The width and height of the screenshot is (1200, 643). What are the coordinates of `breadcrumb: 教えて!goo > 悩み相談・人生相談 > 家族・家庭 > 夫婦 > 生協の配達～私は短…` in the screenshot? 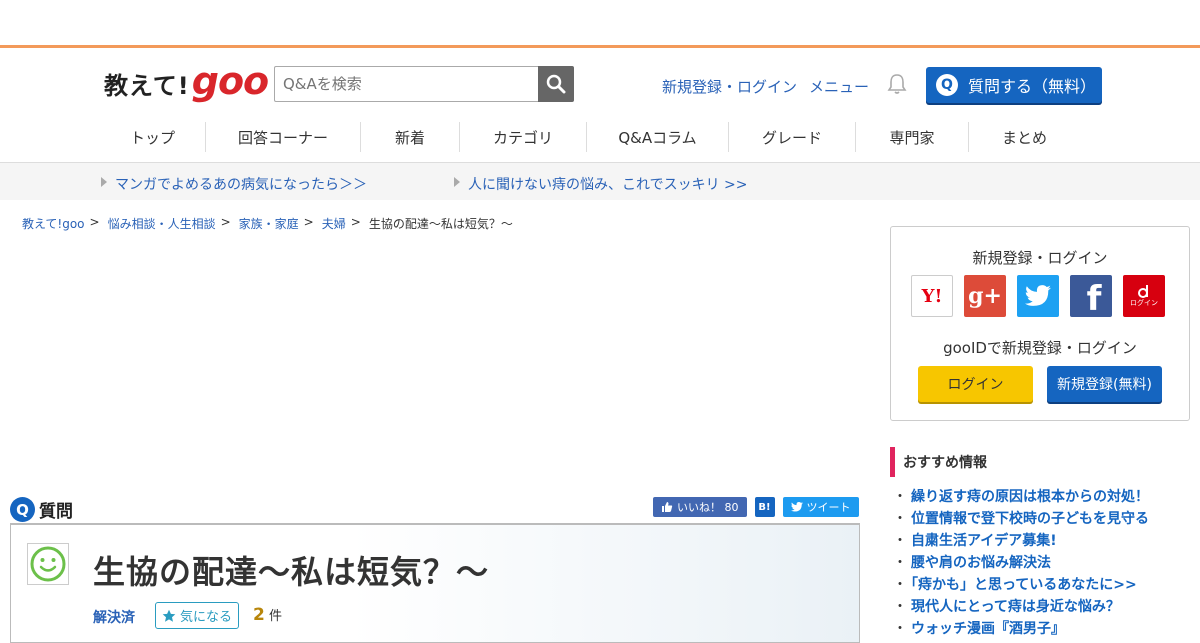 It's located at (267, 223).